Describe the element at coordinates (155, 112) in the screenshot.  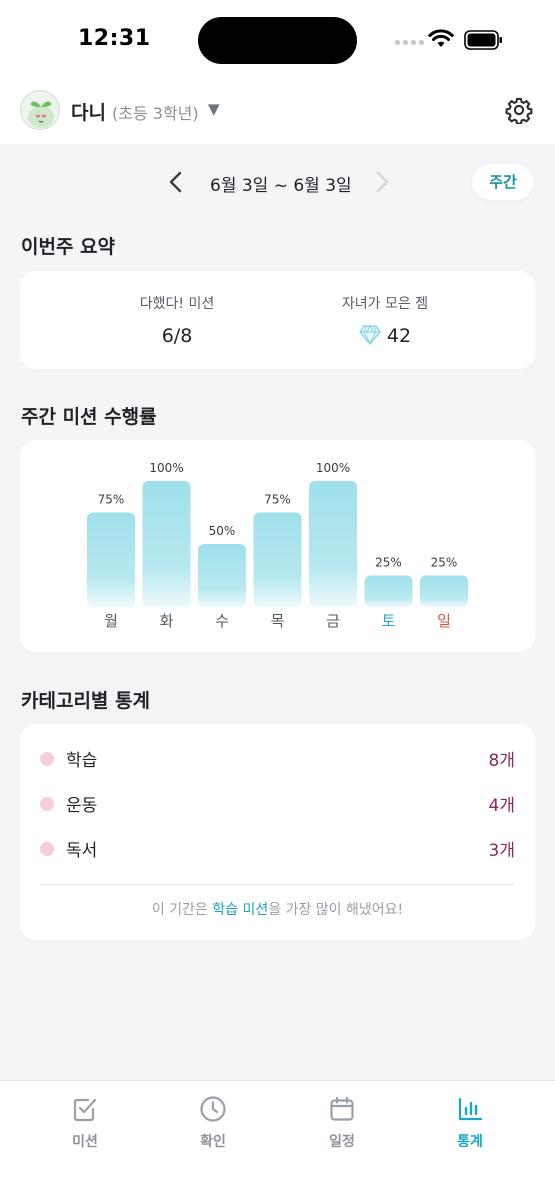
I see `child-grade: (초등 3학년)` at that location.